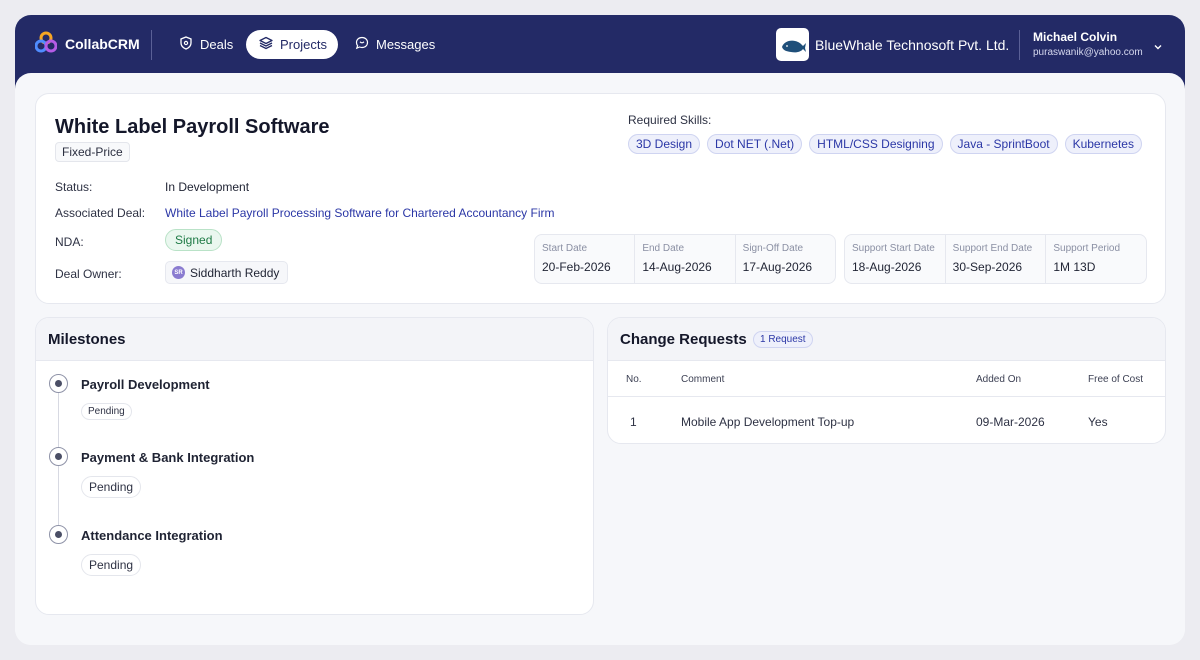  What do you see at coordinates (887, 267) in the screenshot?
I see `date-value: 18-Aug-2026` at bounding box center [887, 267].